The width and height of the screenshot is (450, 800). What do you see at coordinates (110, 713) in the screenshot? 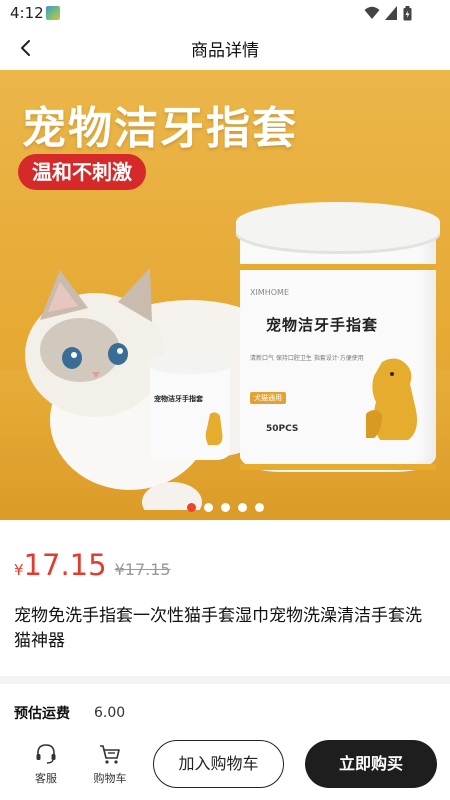
I see `shipping-value: 6.00` at bounding box center [110, 713].